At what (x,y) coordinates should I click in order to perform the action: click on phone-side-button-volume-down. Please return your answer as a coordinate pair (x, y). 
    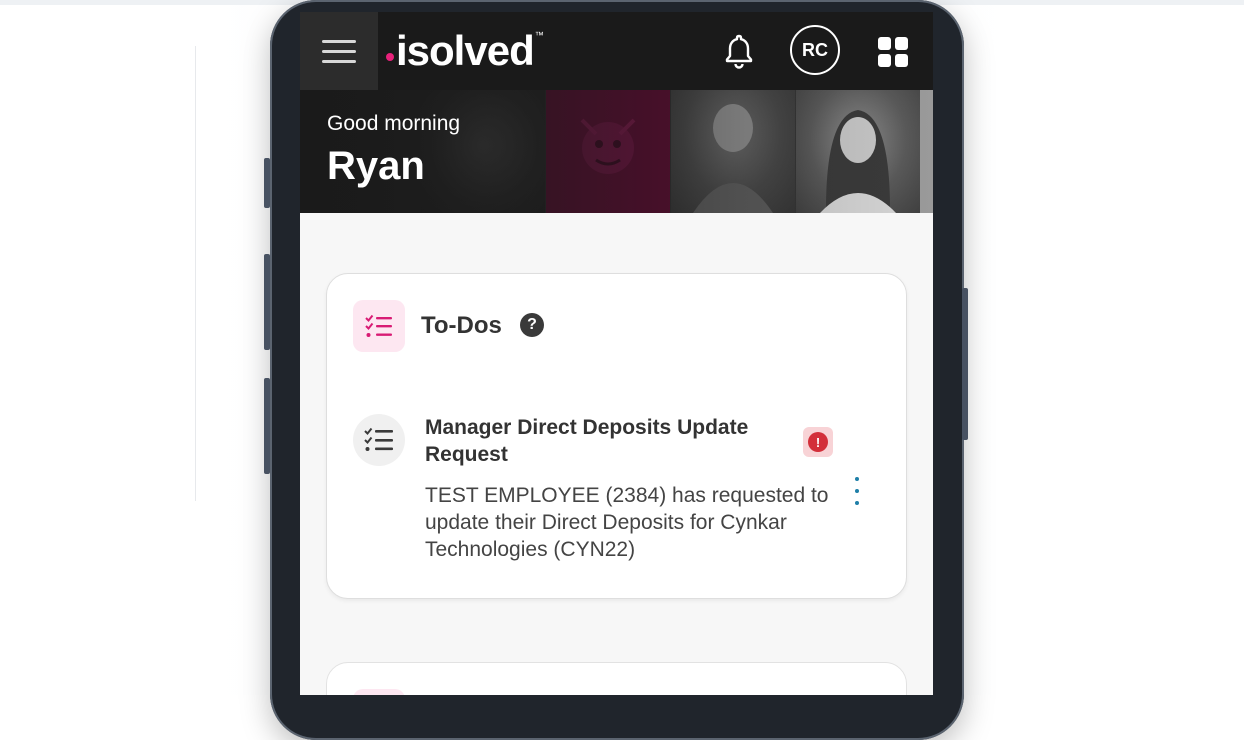
    Looking at the image, I should click on (267, 426).